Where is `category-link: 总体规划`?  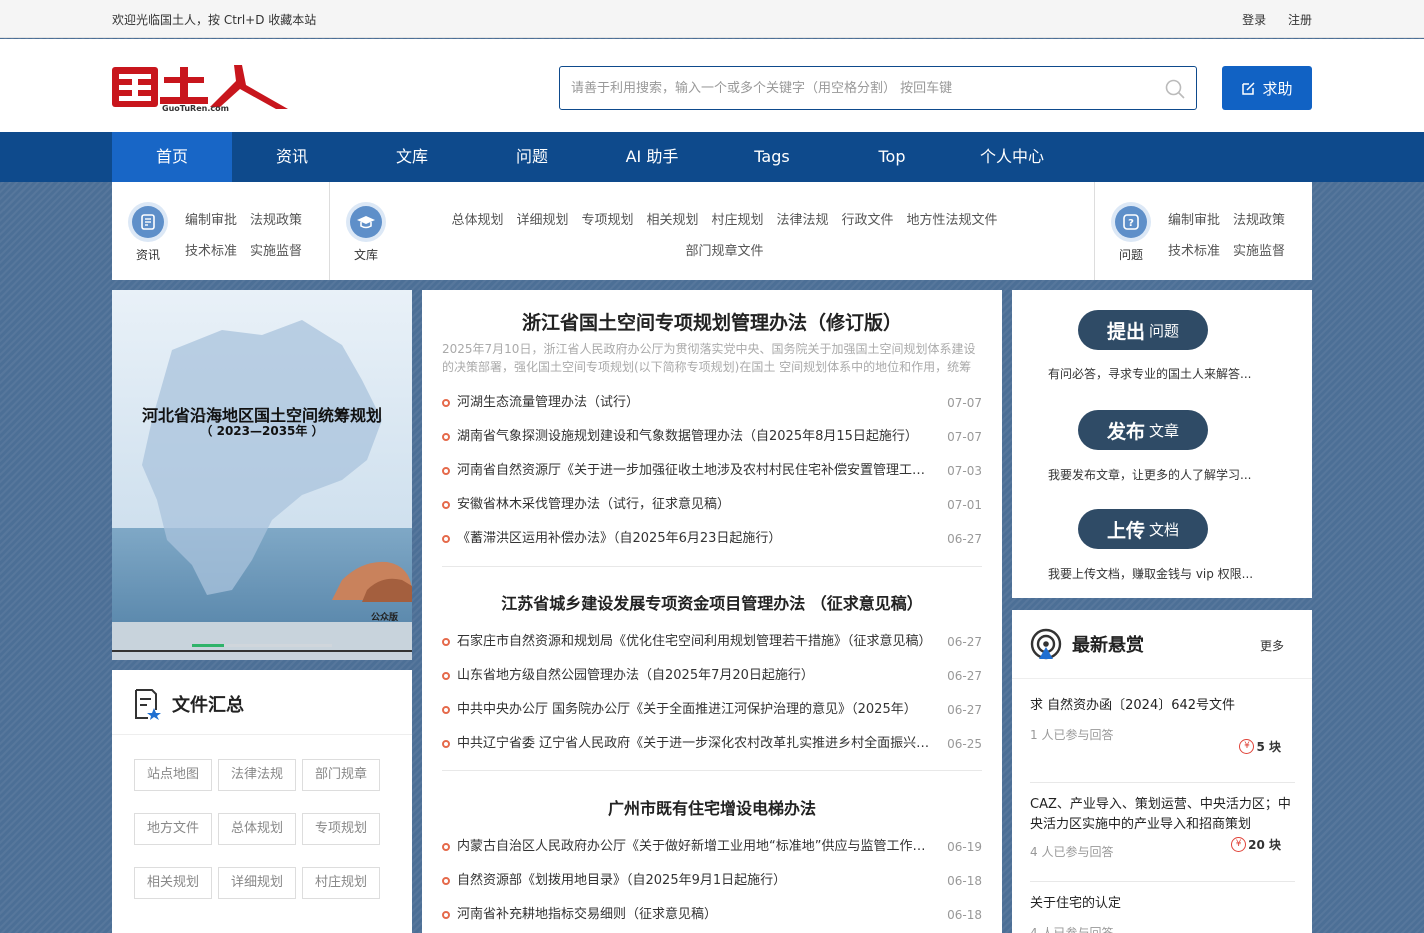 category-link: 总体规划 is located at coordinates (477, 220).